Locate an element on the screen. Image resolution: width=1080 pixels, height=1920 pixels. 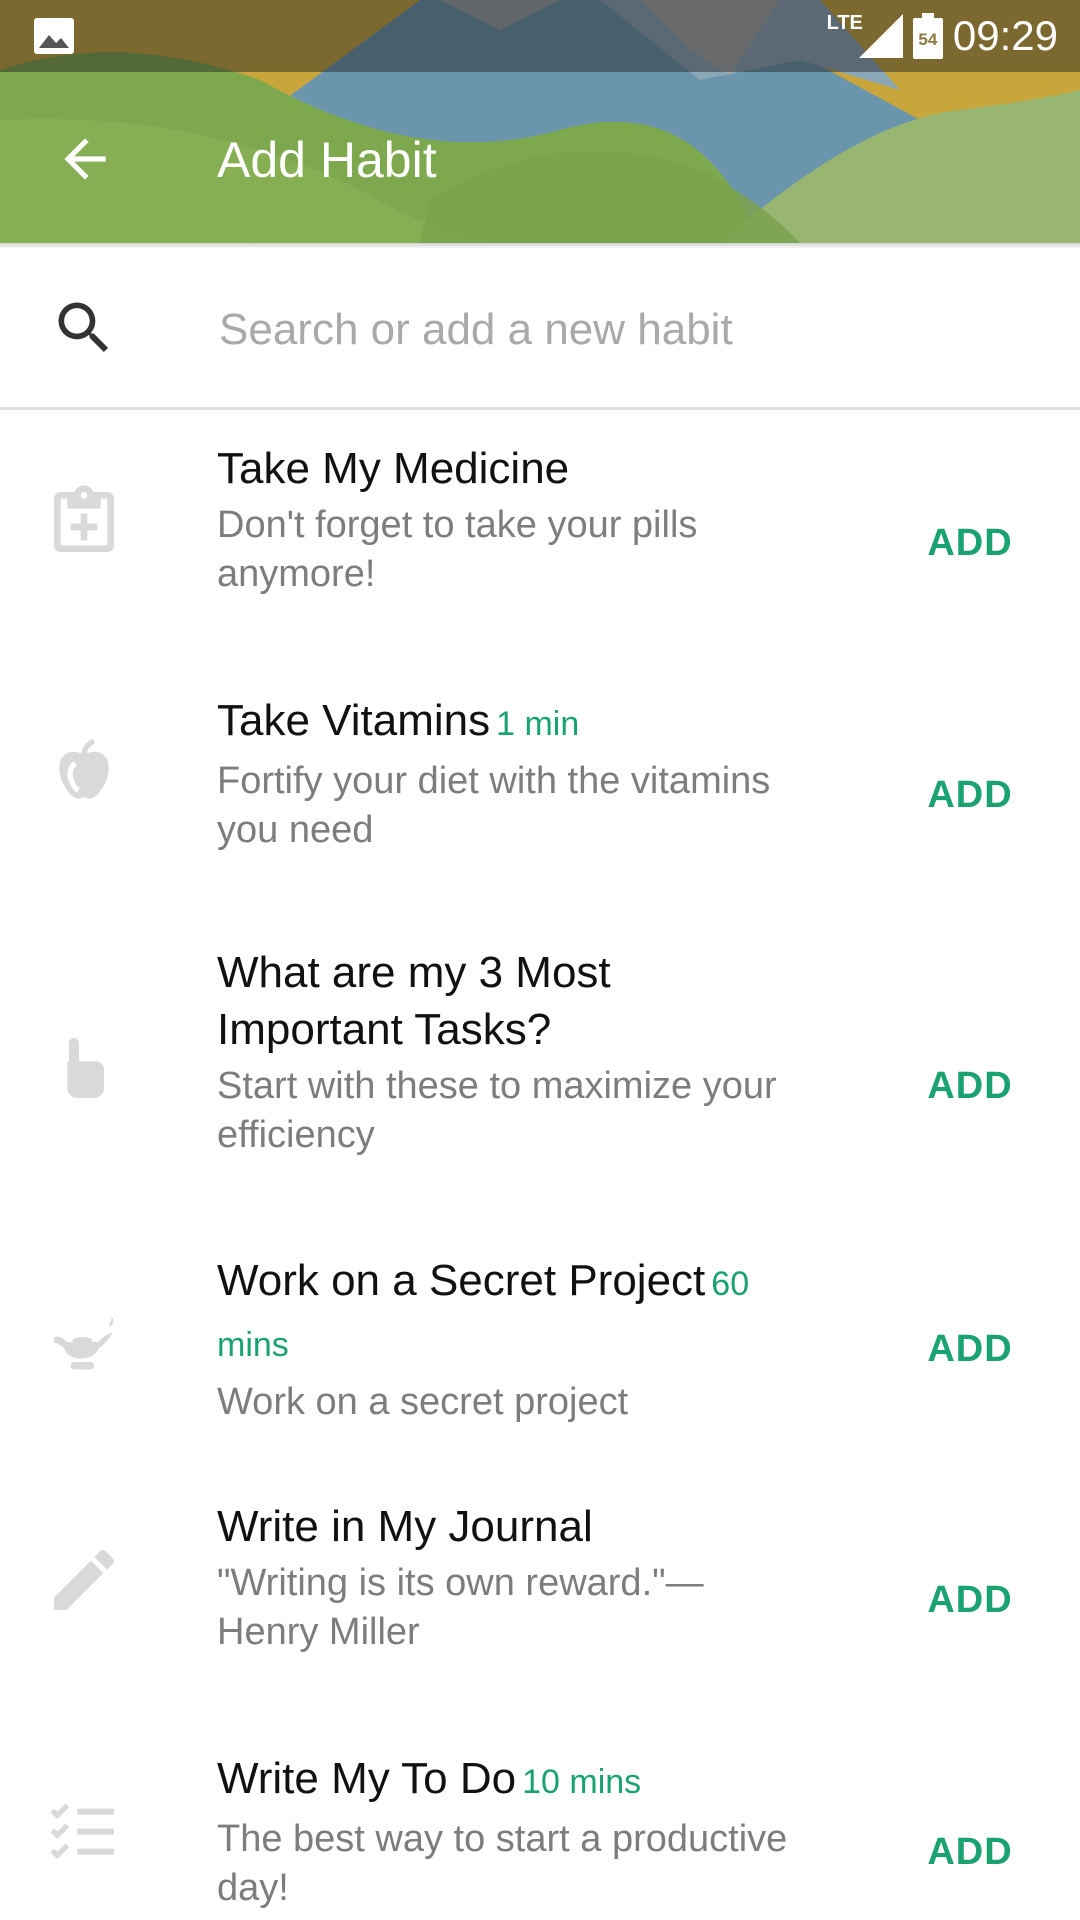
habit-title-text: Work on a Secret Project is located at coordinates (461, 1280).